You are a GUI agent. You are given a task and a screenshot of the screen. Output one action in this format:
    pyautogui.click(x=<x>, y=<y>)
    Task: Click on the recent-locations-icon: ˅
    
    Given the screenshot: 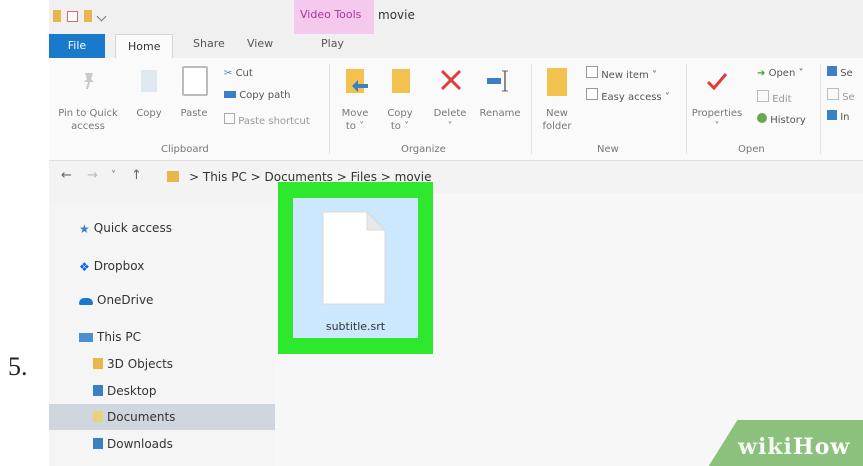 What is the action you would take?
    pyautogui.click(x=113, y=175)
    